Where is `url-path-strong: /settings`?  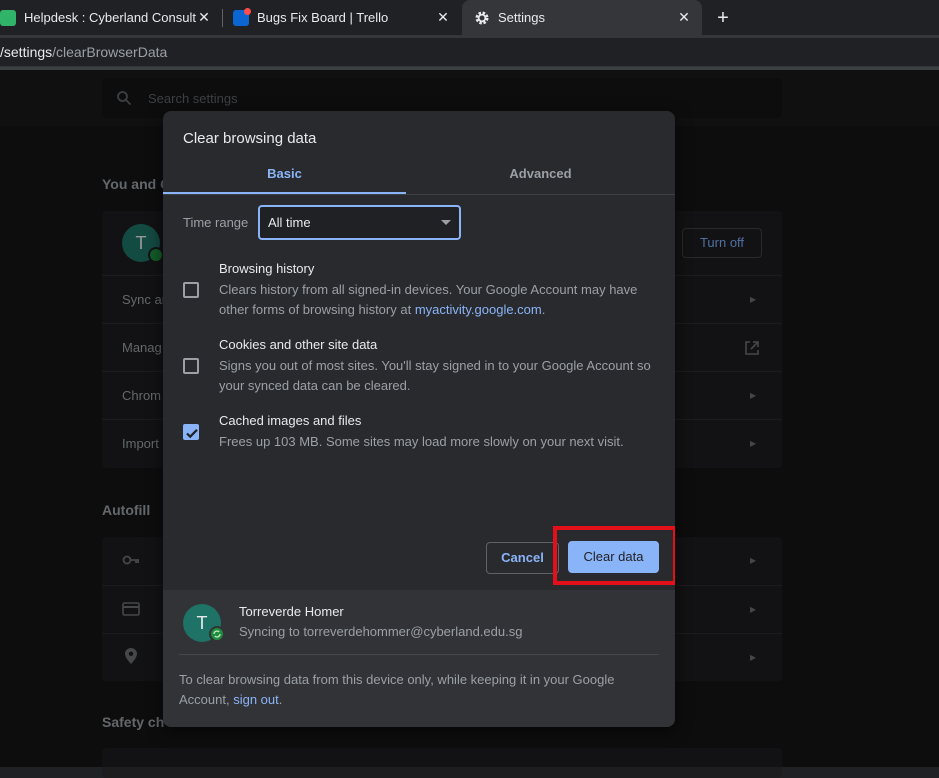 url-path-strong: /settings is located at coordinates (26, 52).